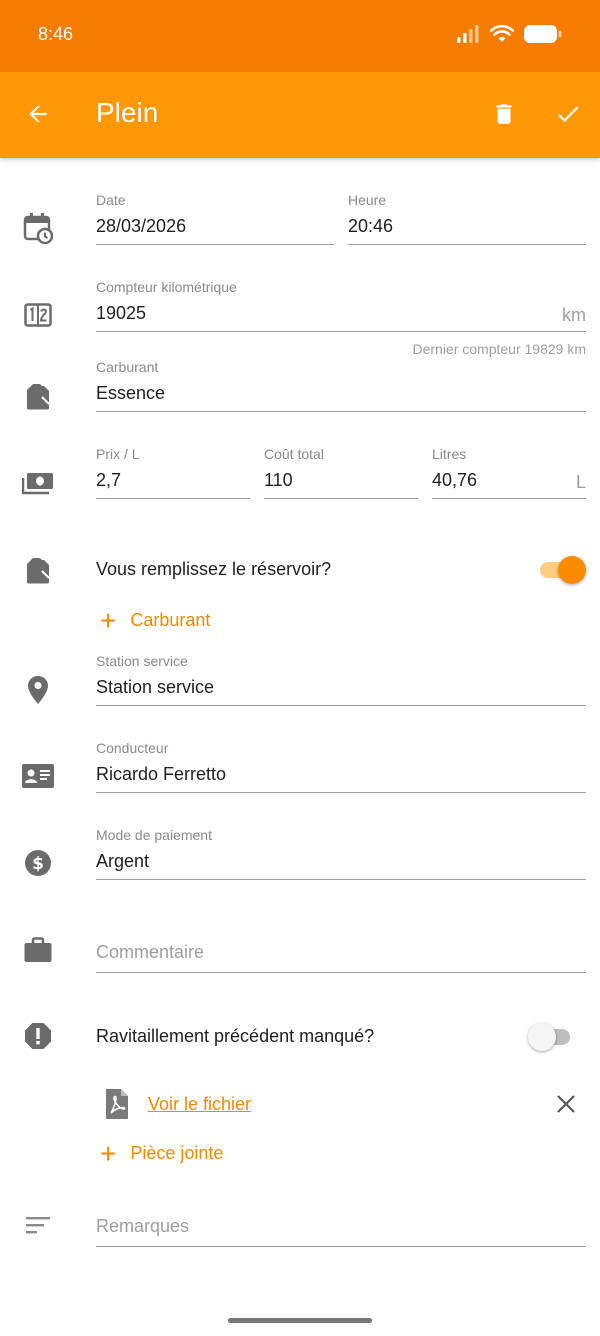 This screenshot has width=600, height=1336. Describe the element at coordinates (155, 687) in the screenshot. I see `gas-station-value: Station service` at that location.